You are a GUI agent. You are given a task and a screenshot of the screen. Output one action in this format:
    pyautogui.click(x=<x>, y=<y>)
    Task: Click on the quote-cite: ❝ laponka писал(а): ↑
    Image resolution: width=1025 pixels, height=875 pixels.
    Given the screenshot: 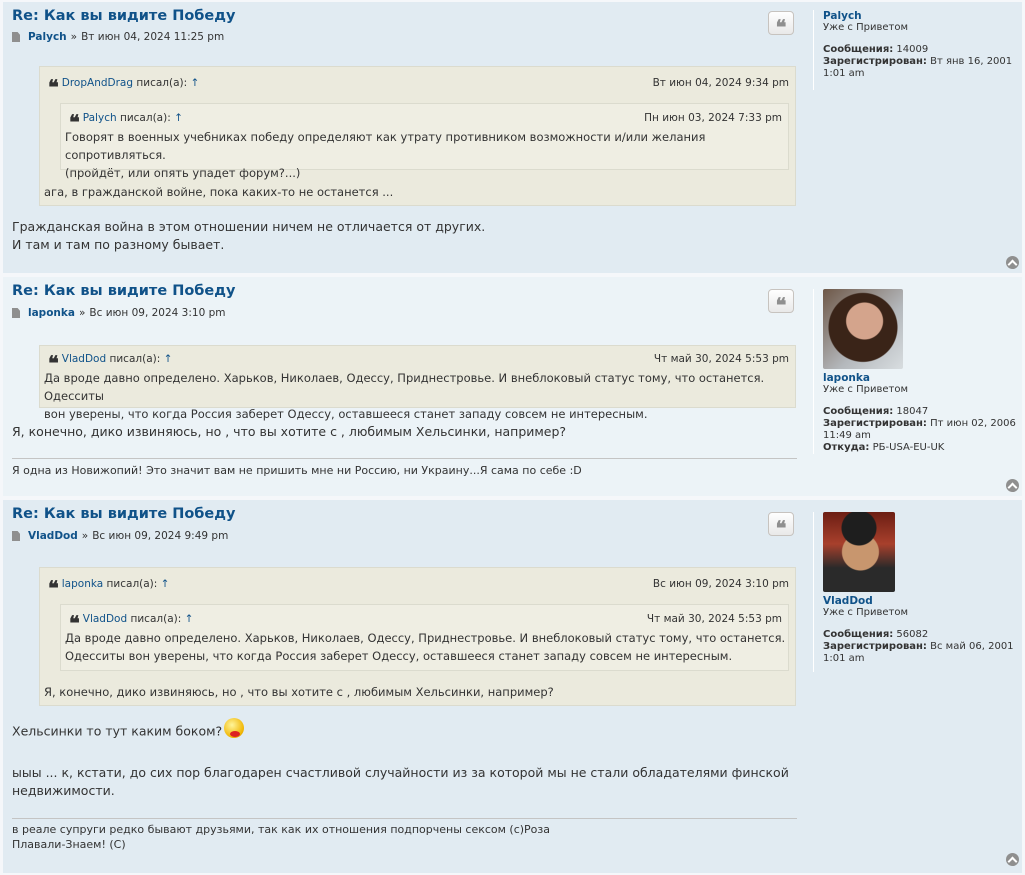 What is the action you would take?
    pyautogui.click(x=109, y=588)
    